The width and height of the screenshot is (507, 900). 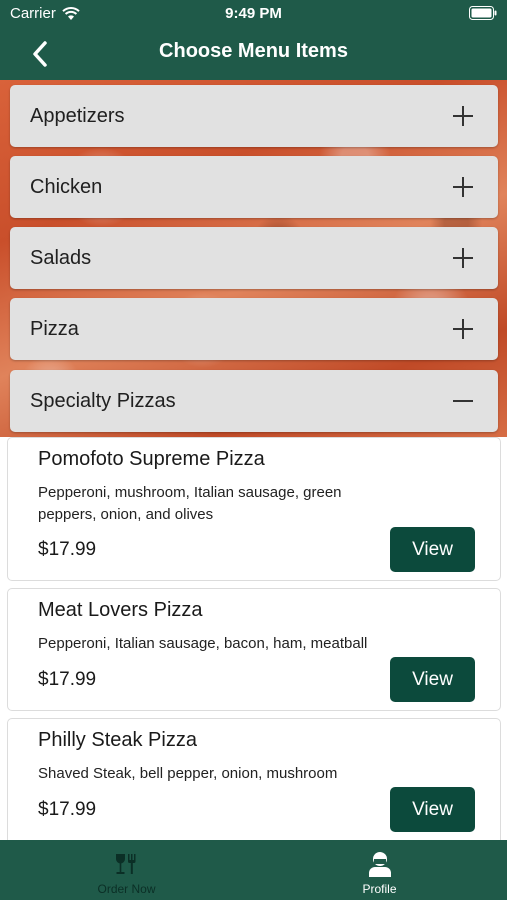 I want to click on battery-icon, so click(x=483, y=15).